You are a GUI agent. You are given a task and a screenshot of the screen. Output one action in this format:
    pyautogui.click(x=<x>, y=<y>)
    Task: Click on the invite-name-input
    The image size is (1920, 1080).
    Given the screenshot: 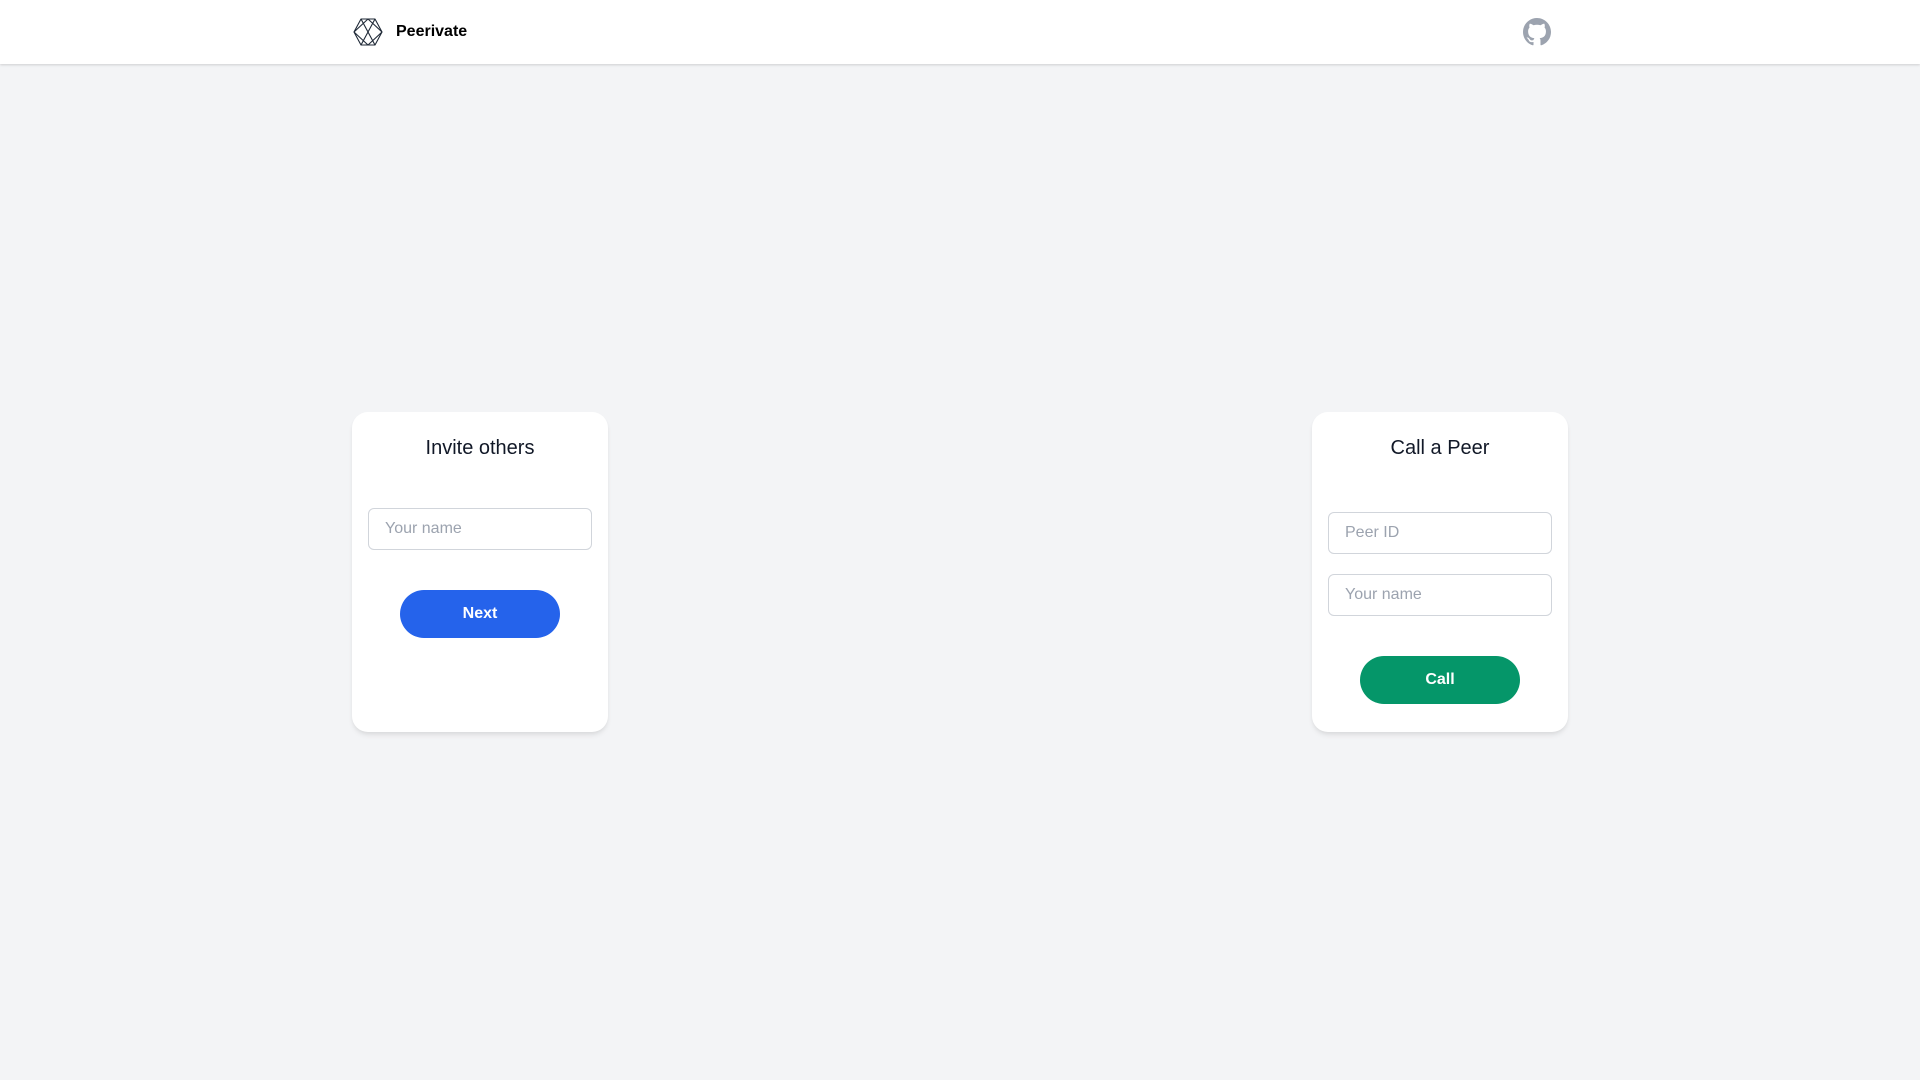 What is the action you would take?
    pyautogui.click(x=480, y=529)
    